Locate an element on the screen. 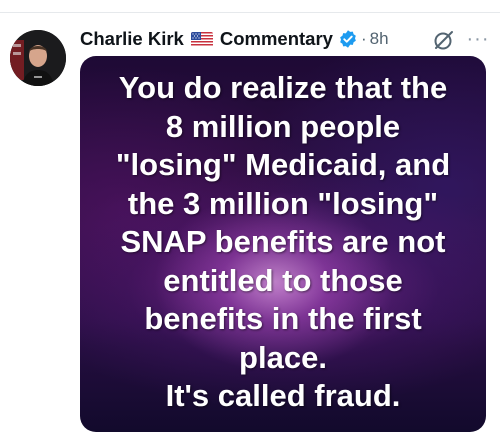 This screenshot has width=500, height=442. author-name: Charlie Kirk is located at coordinates (132, 39).